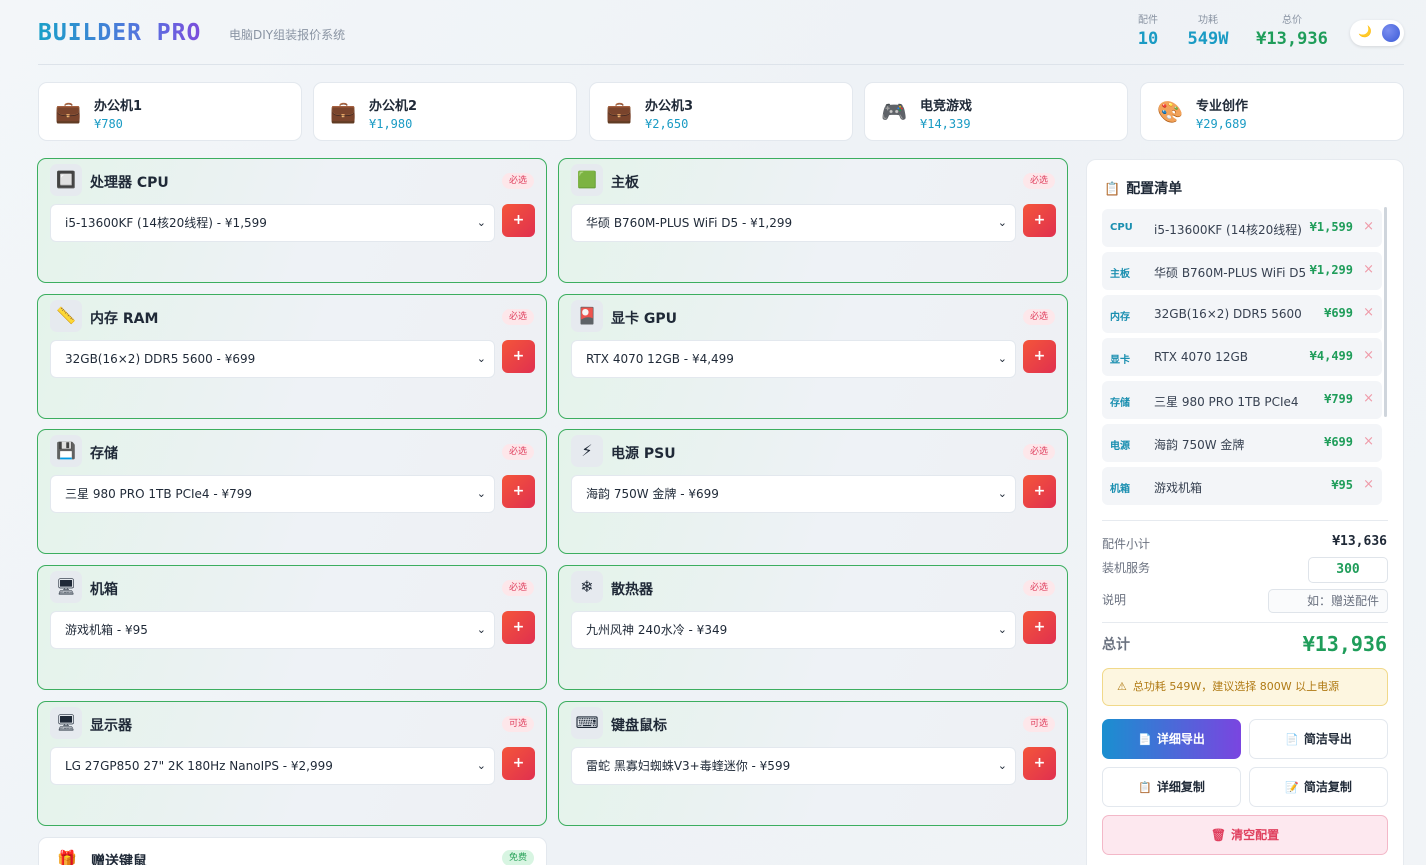  What do you see at coordinates (170, 111) in the screenshot?
I see `preset-office-1: 💼 办公机1 ¥780` at bounding box center [170, 111].